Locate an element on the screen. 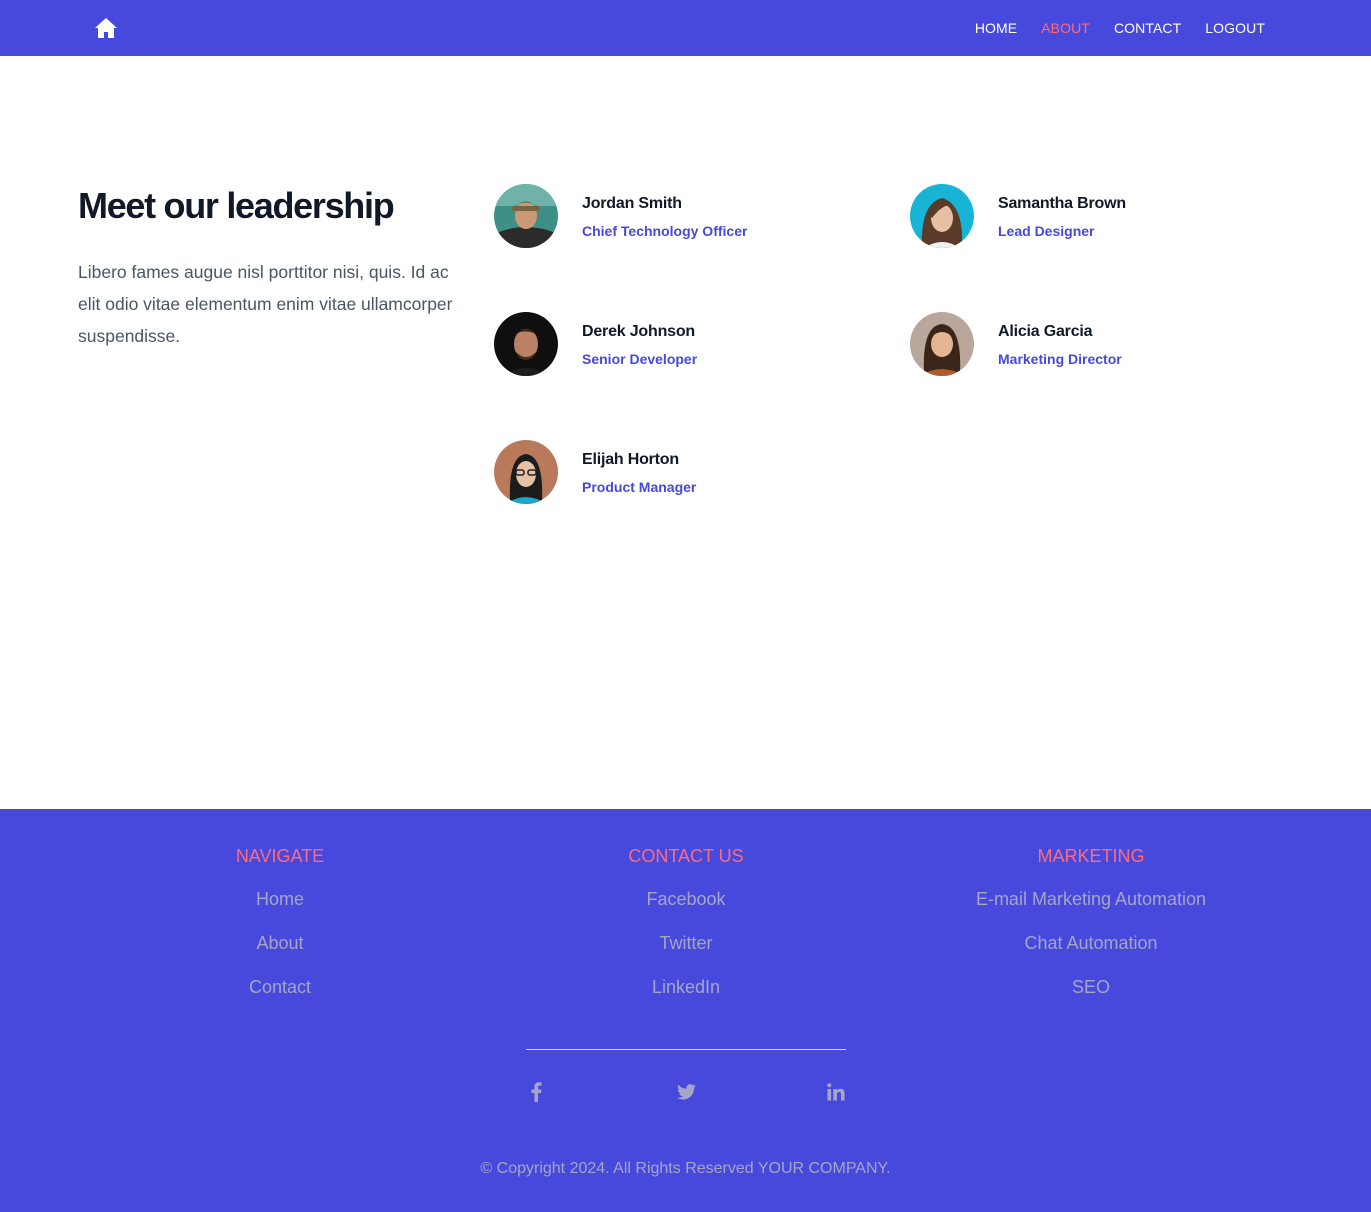 Image resolution: width=1371 pixels, height=1212 pixels. footer-link-contact: Contact is located at coordinates (280, 987).